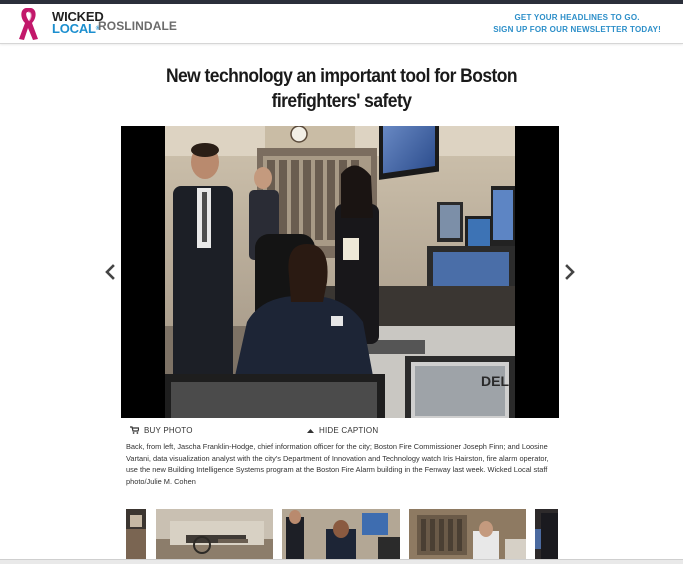 This screenshot has height=564, width=683. Describe the element at coordinates (577, 17) in the screenshot. I see `promo-line-1: GET YOUR HEADLINES TO GO.` at that location.